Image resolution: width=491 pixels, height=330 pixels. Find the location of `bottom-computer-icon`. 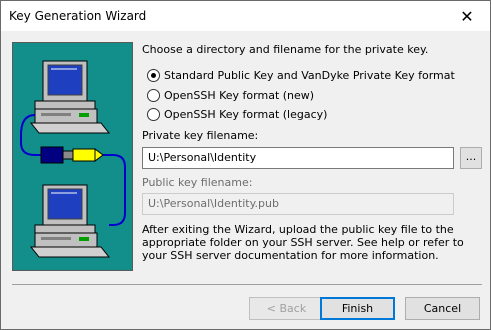

bottom-computer-icon is located at coordinates (70, 221).